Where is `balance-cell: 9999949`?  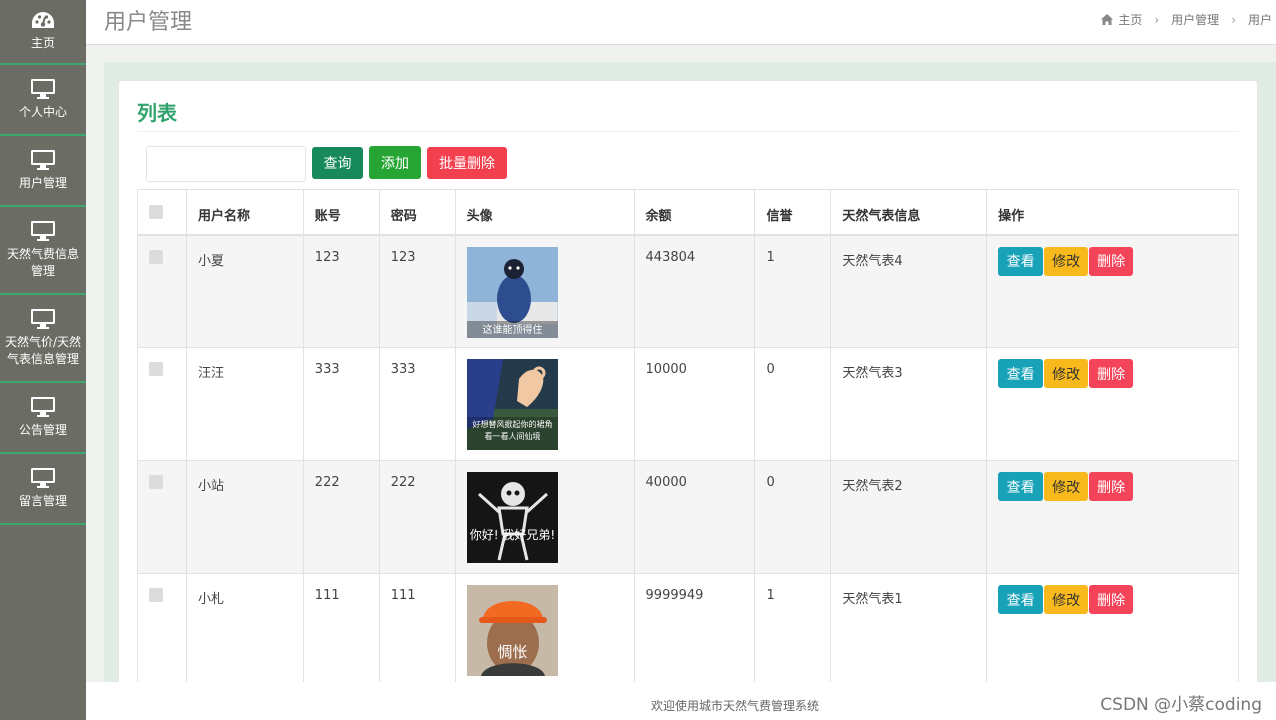
balance-cell: 9999949 is located at coordinates (694, 630).